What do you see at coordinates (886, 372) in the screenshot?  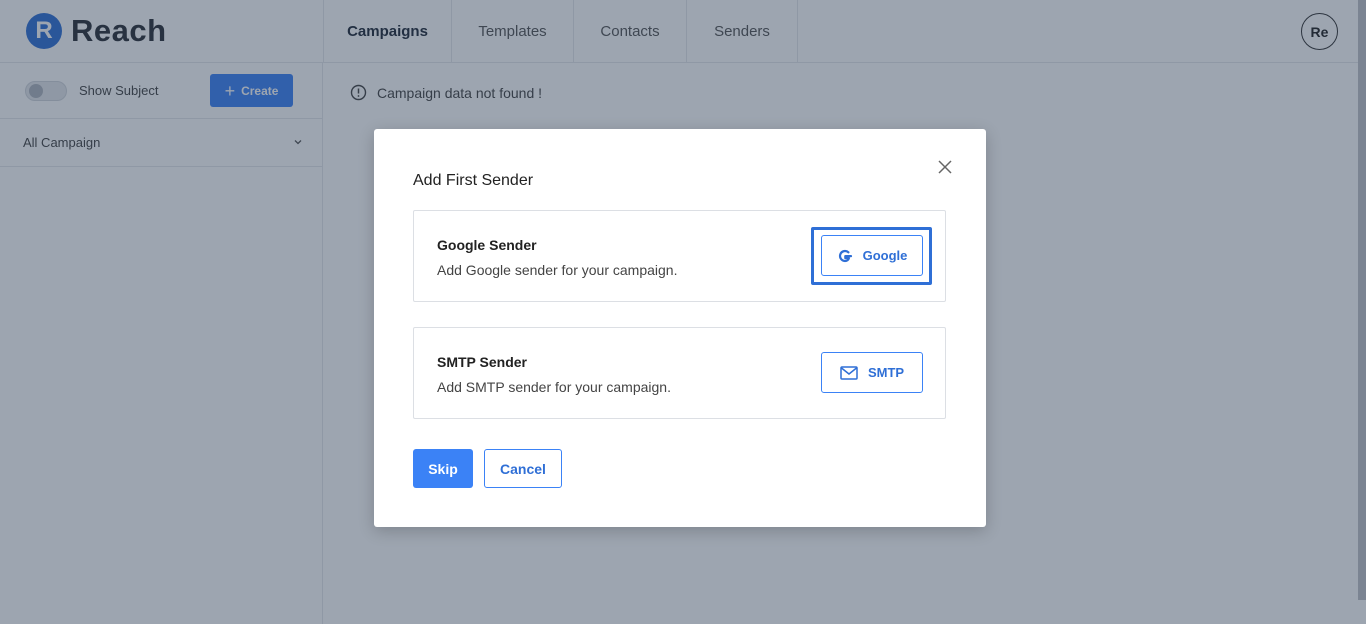 I see `smtp-button-label: SMTP` at bounding box center [886, 372].